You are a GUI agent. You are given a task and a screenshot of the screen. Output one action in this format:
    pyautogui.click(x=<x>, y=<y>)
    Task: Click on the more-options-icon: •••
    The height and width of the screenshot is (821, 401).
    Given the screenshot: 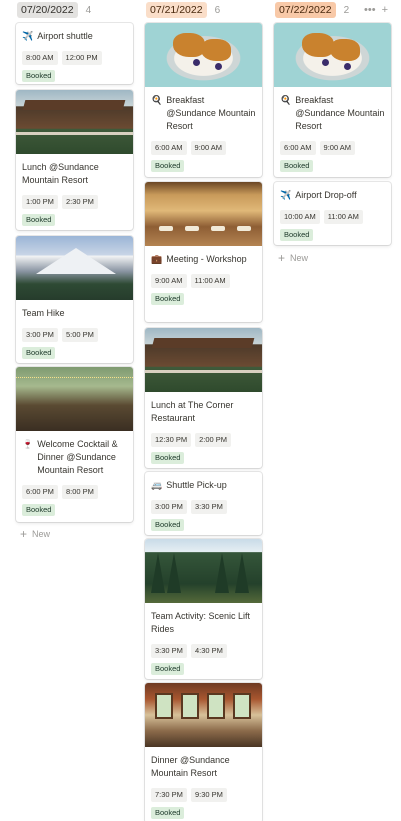 What is the action you would take?
    pyautogui.click(x=370, y=10)
    